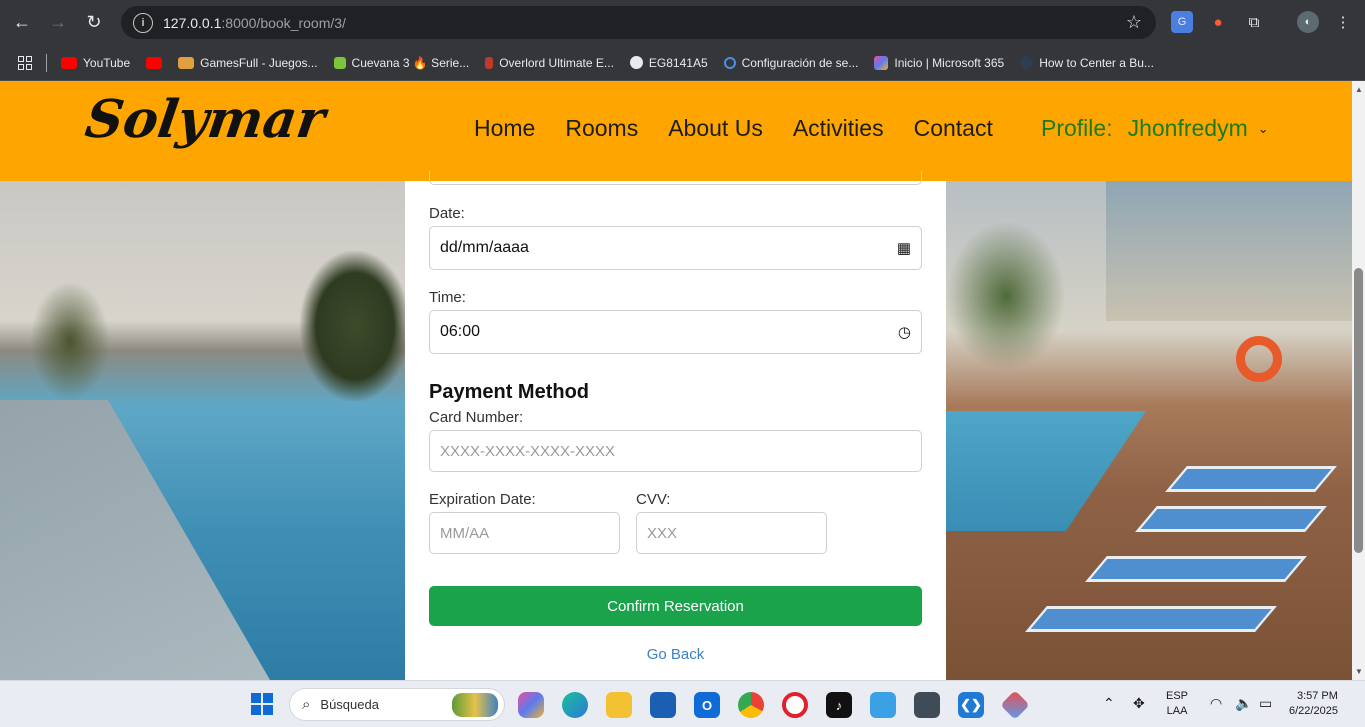 This screenshot has width=1365, height=727. Describe the element at coordinates (447, 213) in the screenshot. I see `date-label: Date:` at that location.